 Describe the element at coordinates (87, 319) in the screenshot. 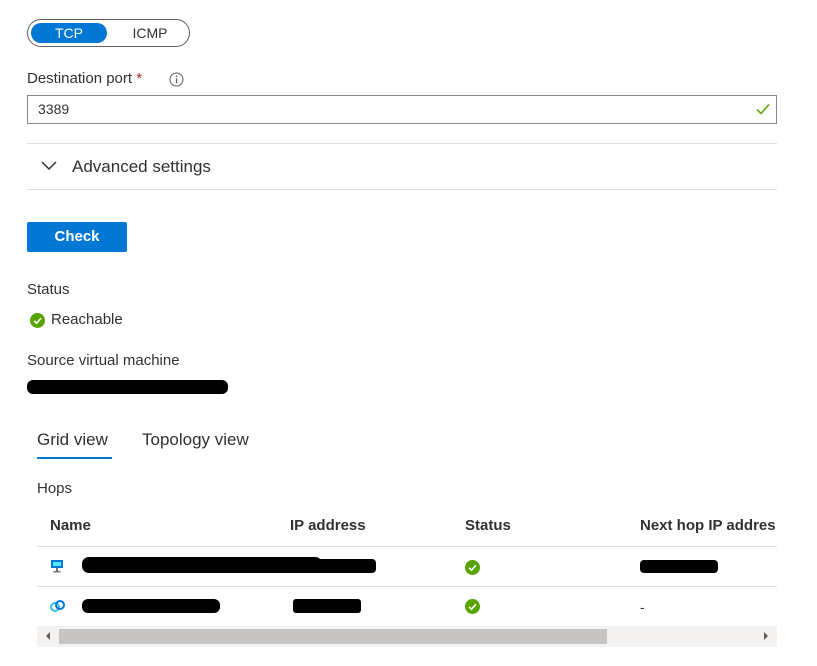

I see `status-value: Reachable` at that location.